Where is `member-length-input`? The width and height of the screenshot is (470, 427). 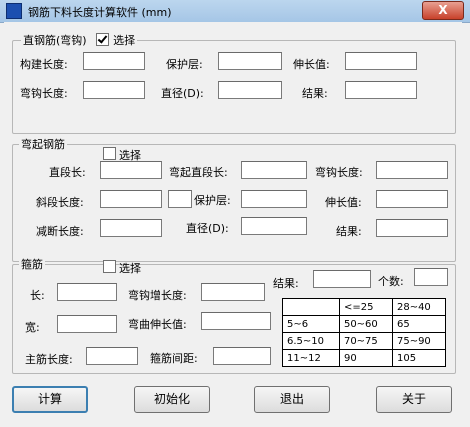
member-length-input is located at coordinates (114, 61).